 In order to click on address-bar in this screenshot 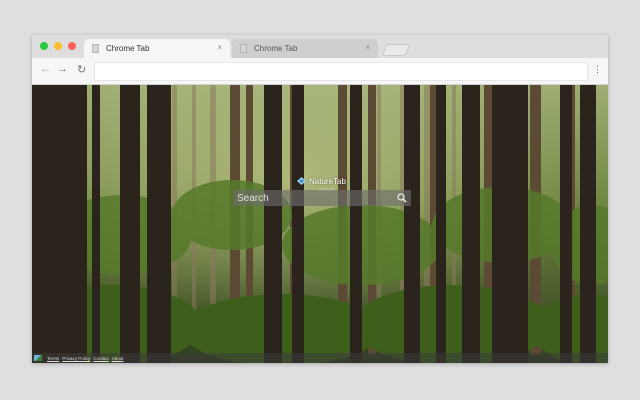, I will do `click(341, 71)`.